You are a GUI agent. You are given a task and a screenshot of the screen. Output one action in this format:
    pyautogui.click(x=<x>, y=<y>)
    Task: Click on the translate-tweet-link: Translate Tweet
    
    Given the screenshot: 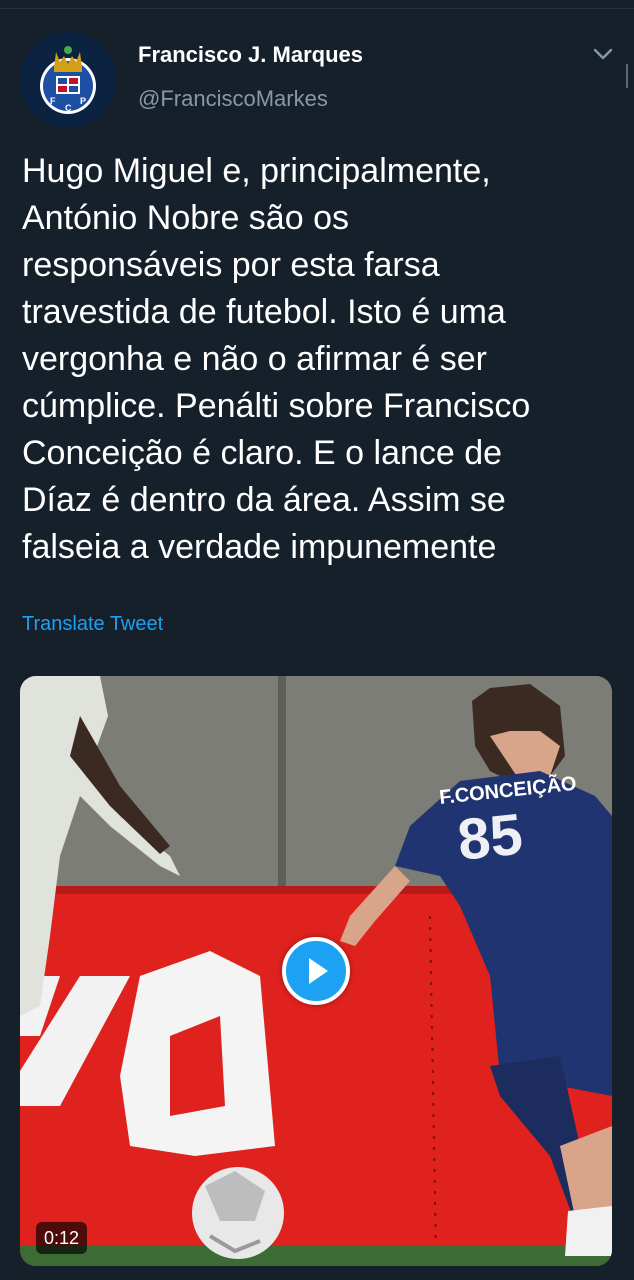 What is the action you would take?
    pyautogui.click(x=92, y=624)
    